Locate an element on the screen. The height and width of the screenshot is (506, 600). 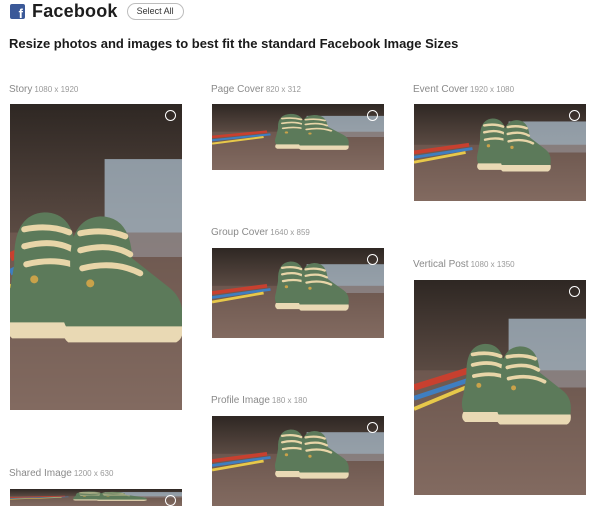
select-all-button: Select All is located at coordinates (155, 11).